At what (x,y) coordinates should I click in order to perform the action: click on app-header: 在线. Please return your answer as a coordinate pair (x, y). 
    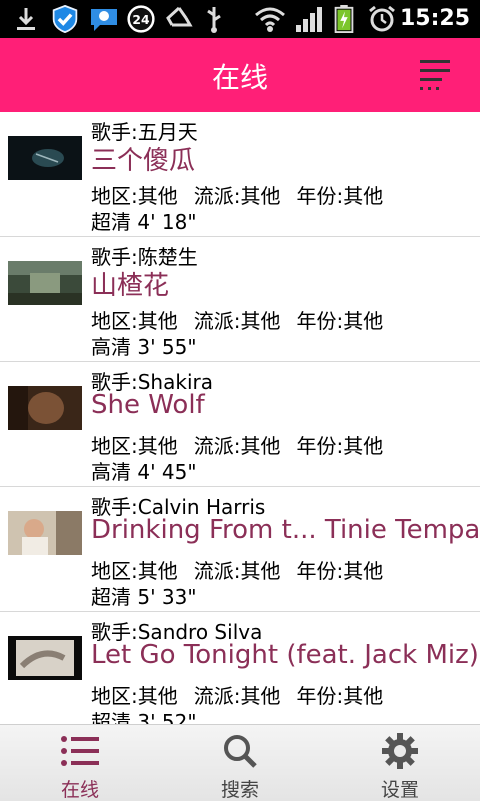
    Looking at the image, I should click on (240, 75).